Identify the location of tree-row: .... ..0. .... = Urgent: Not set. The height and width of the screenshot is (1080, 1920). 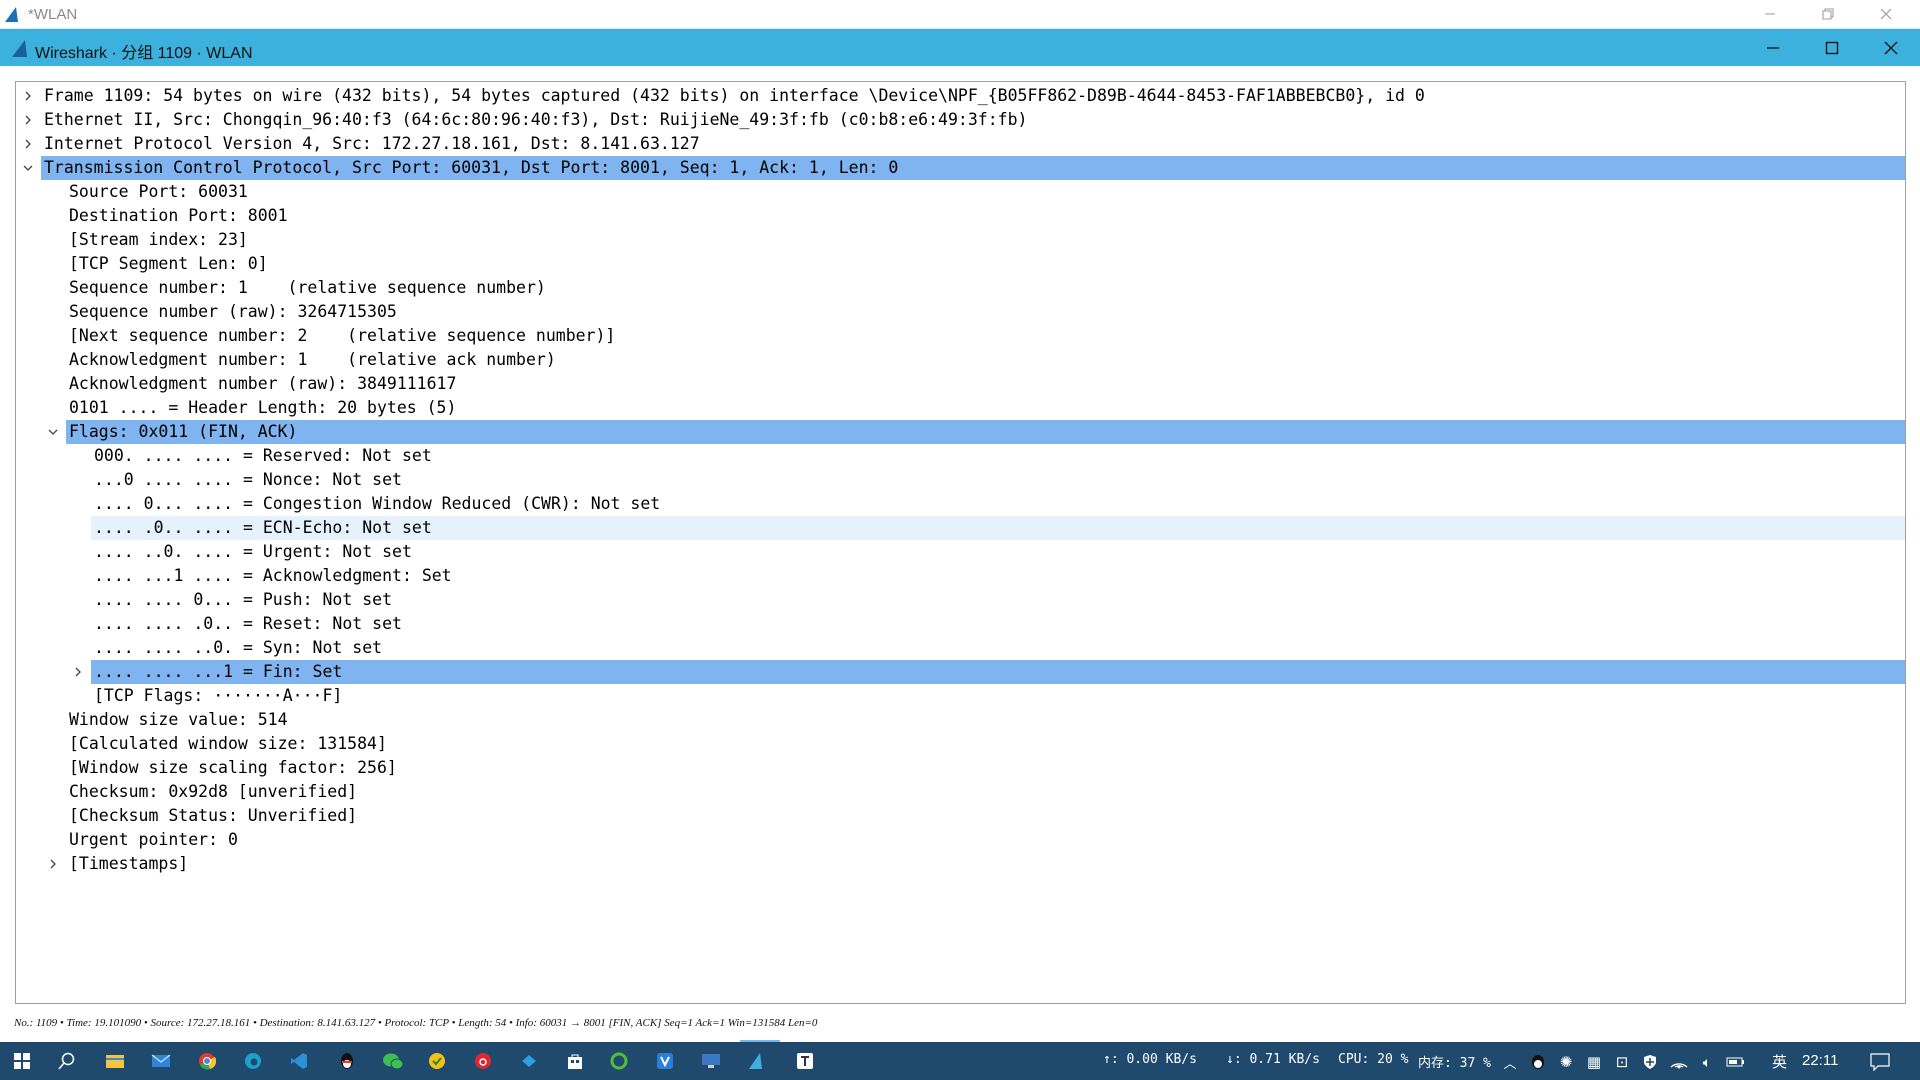
(960, 552).